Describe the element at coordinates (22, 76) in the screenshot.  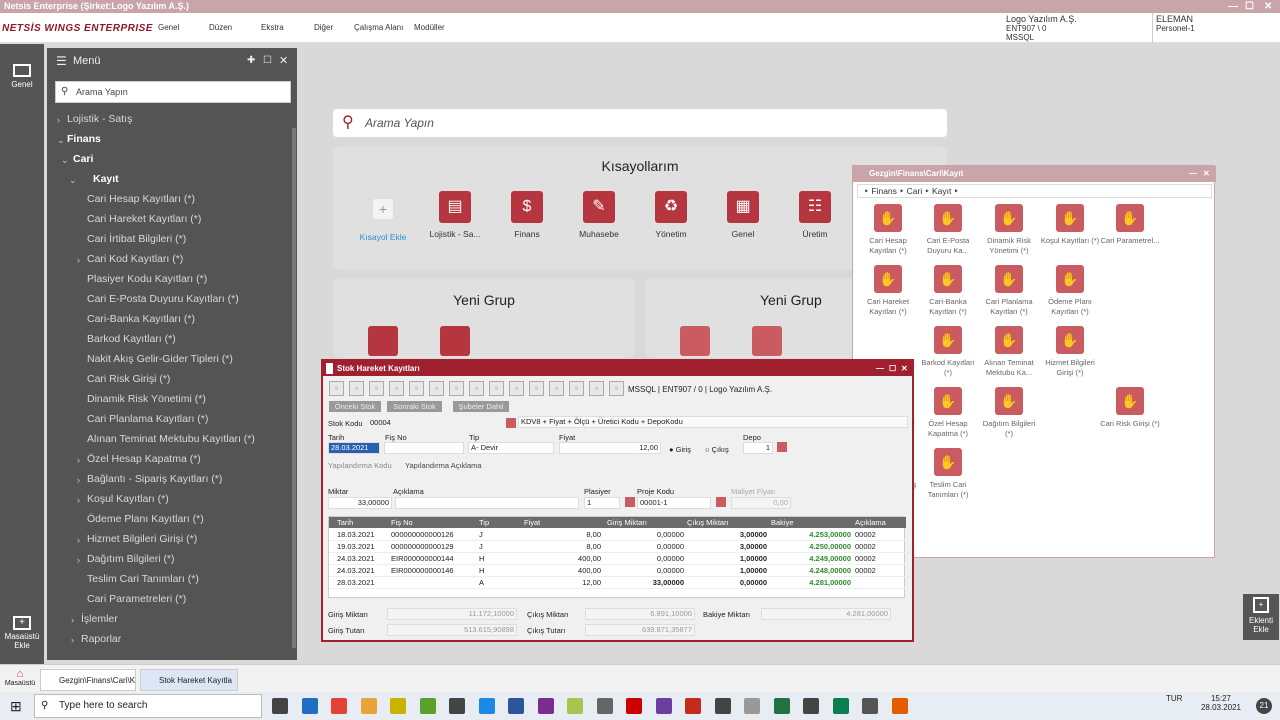
I see `rail-genel-button: Genel` at that location.